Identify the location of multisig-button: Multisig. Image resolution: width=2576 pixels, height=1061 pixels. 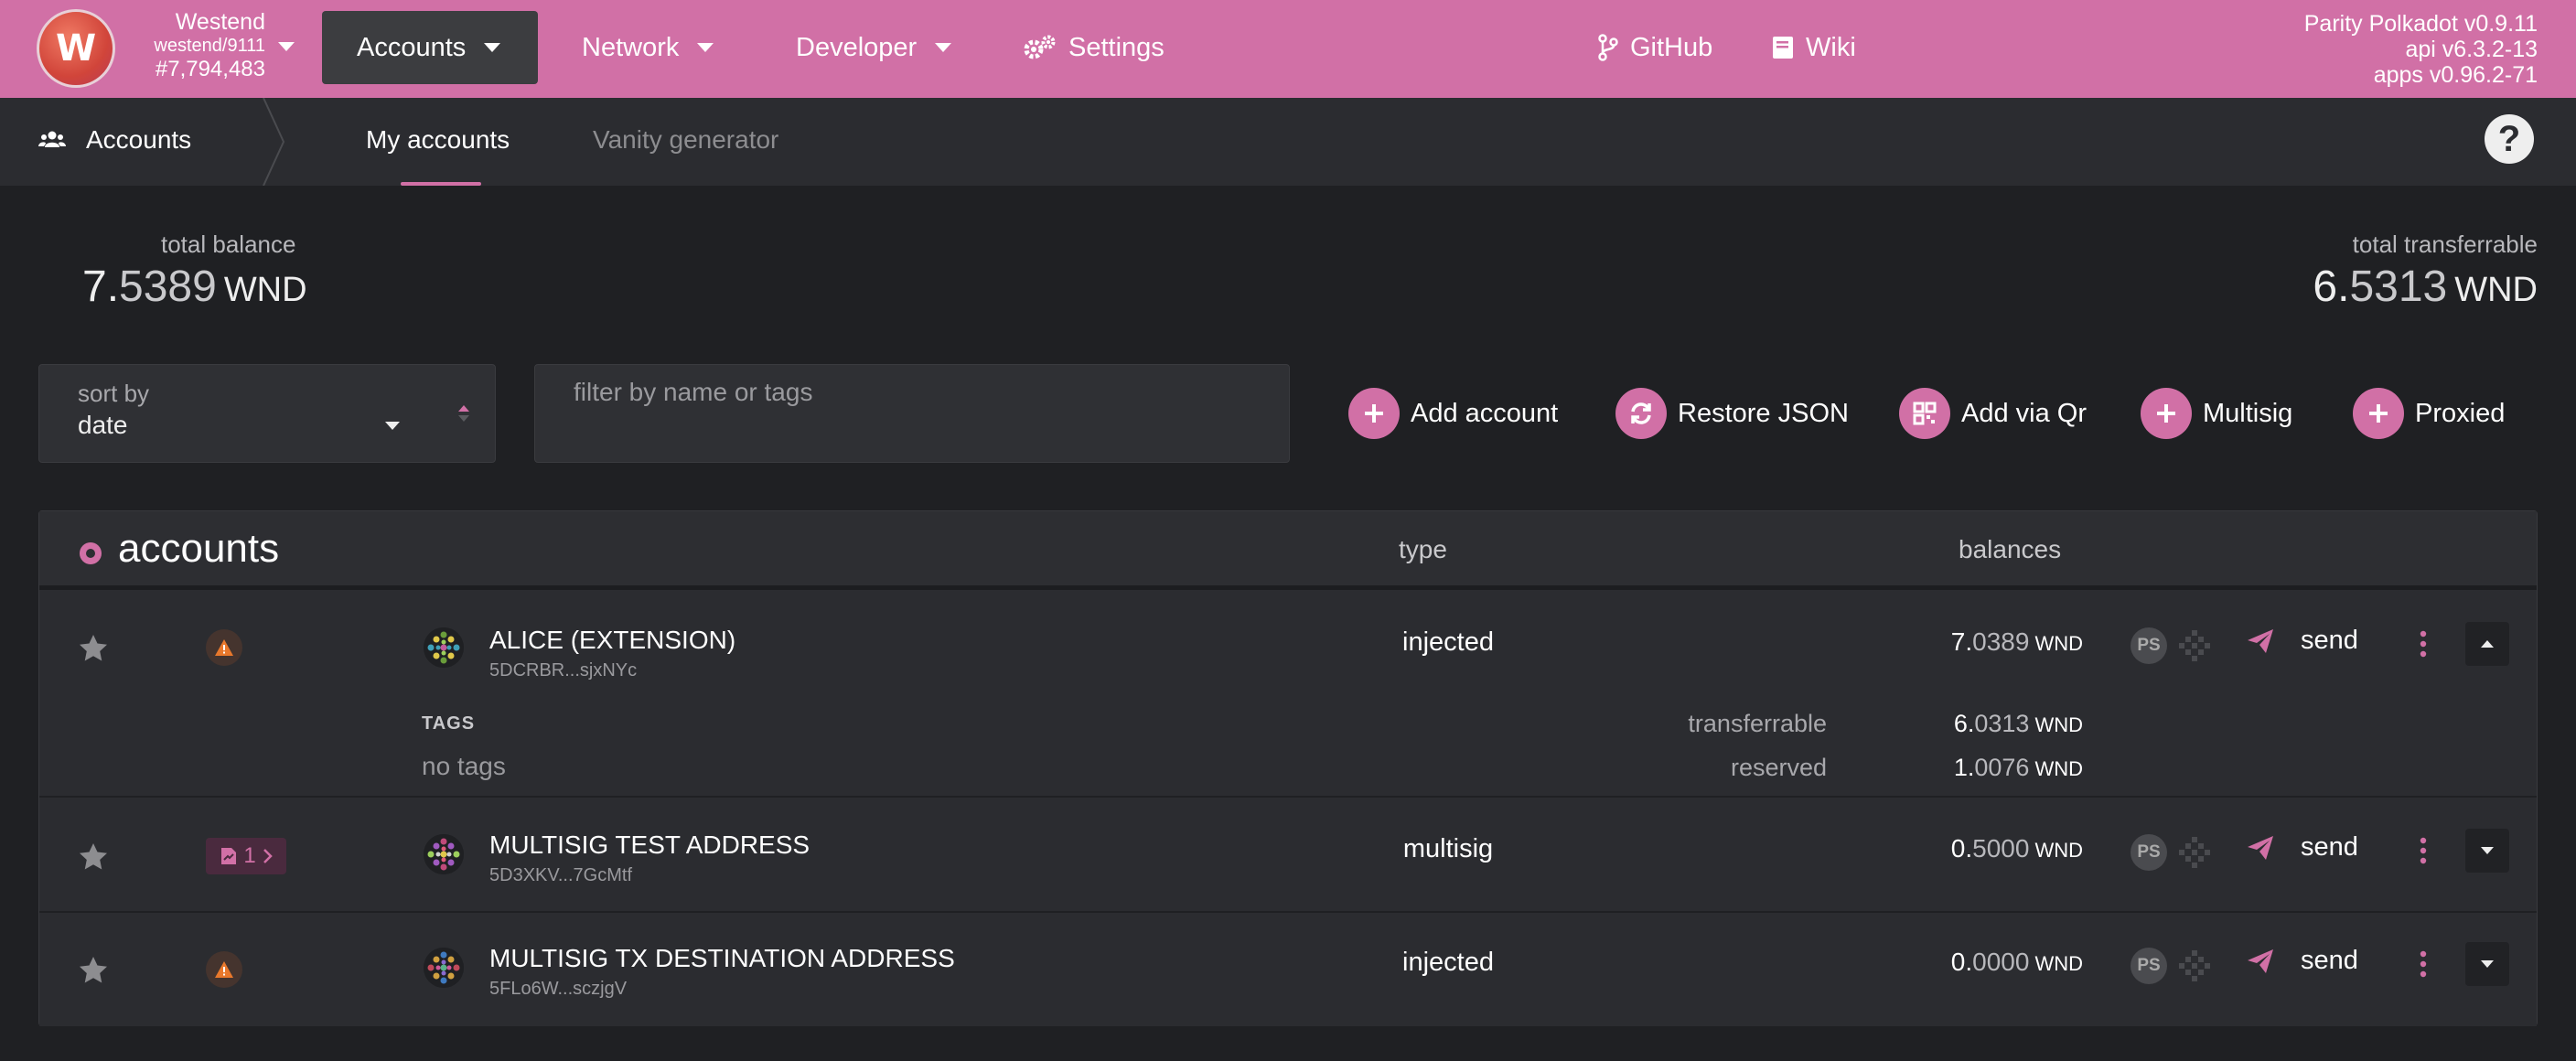
(2216, 414).